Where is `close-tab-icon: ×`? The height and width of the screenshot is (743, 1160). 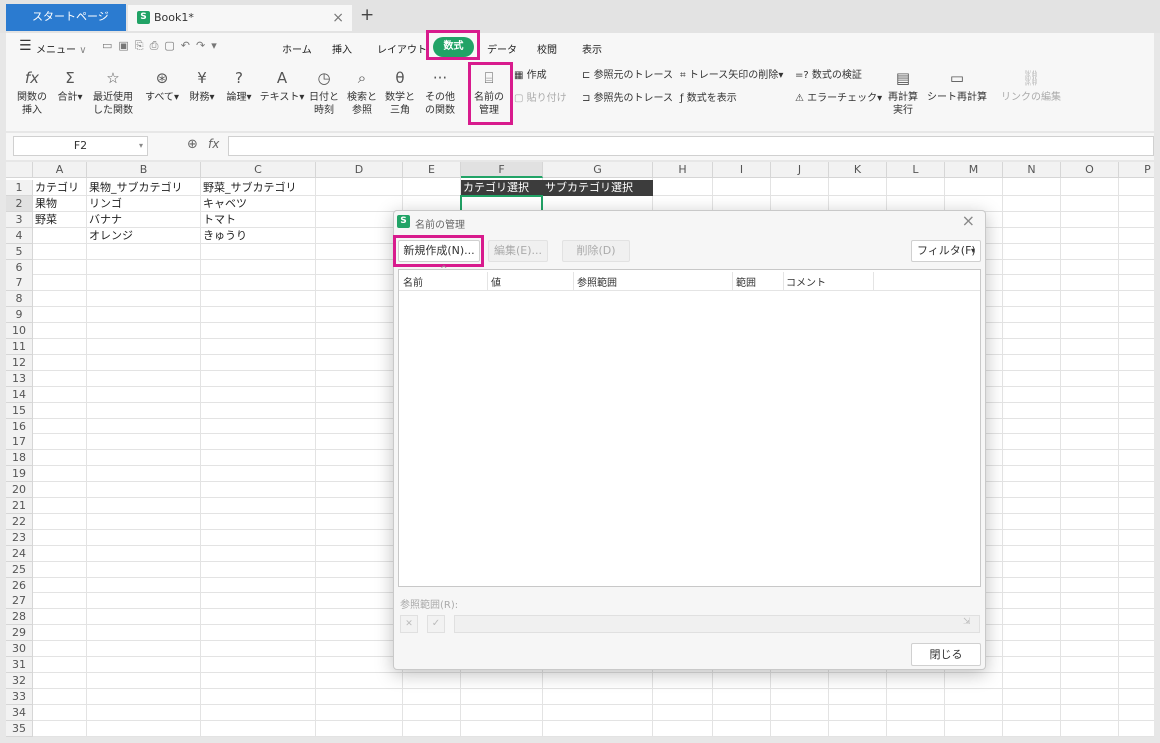
close-tab-icon: × is located at coordinates (338, 18).